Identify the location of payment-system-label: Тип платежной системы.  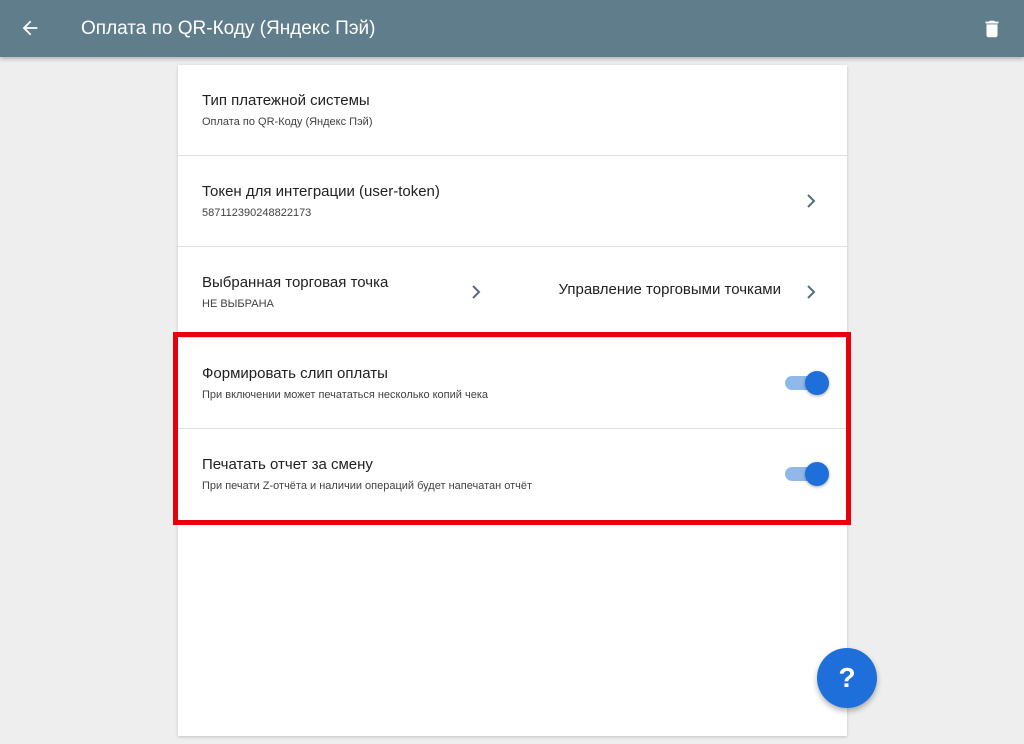
(286, 100).